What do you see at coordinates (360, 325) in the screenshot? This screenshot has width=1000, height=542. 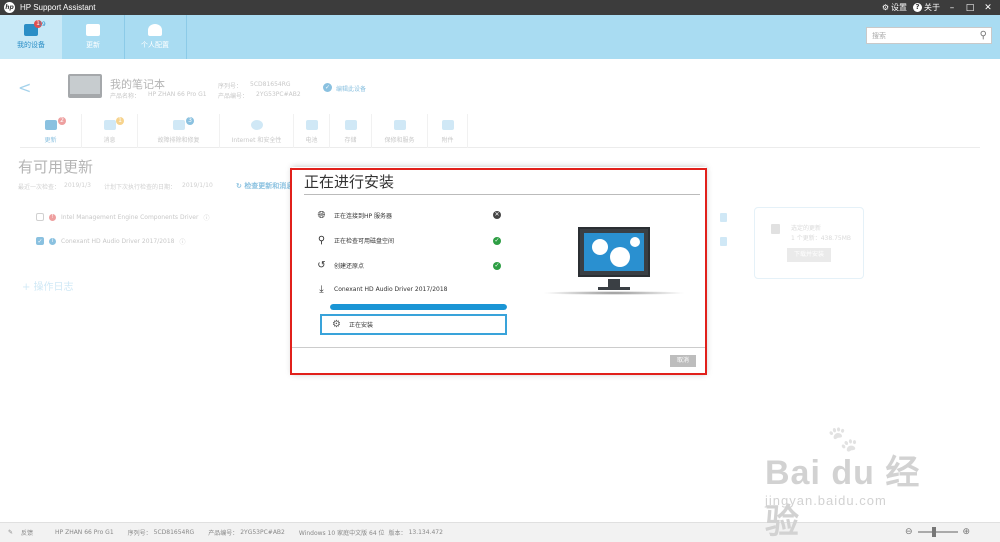 I see `installing-label: 正在安装` at bounding box center [360, 325].